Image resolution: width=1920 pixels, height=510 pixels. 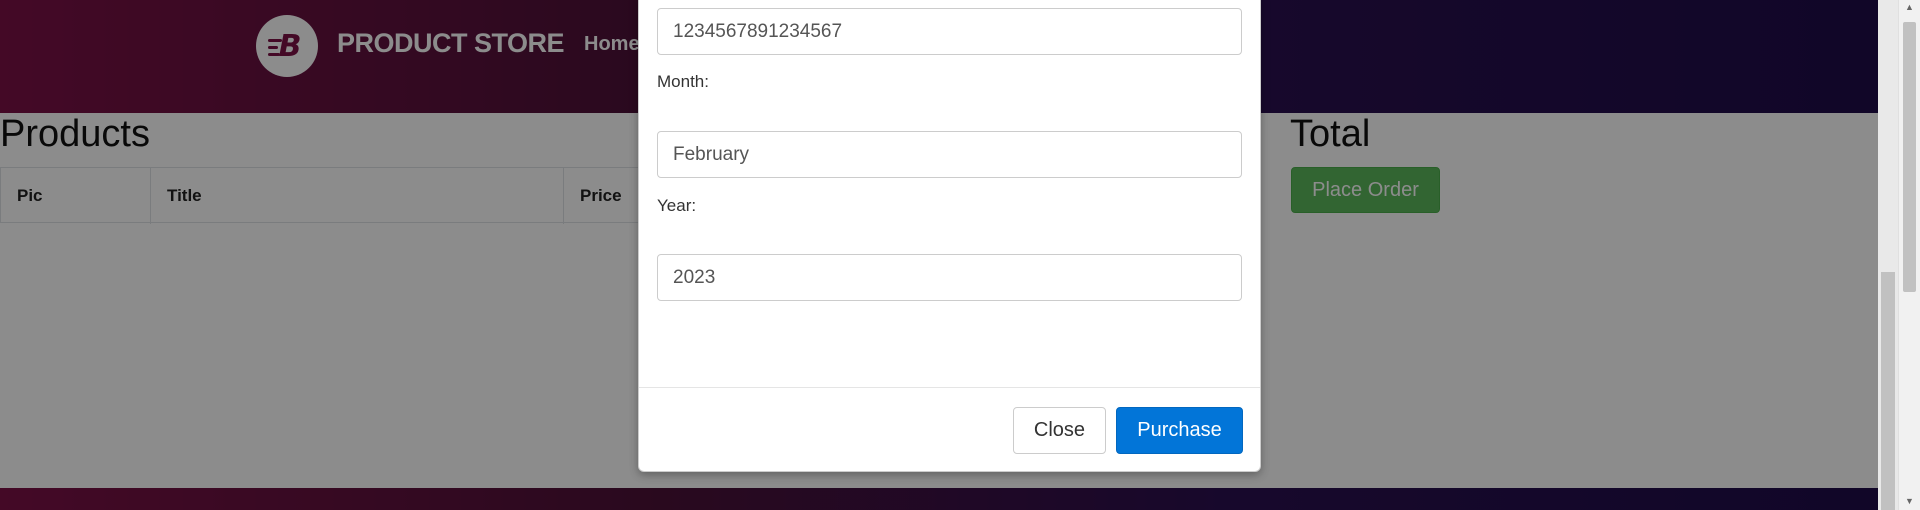 I want to click on month-label: Month:, so click(x=683, y=81).